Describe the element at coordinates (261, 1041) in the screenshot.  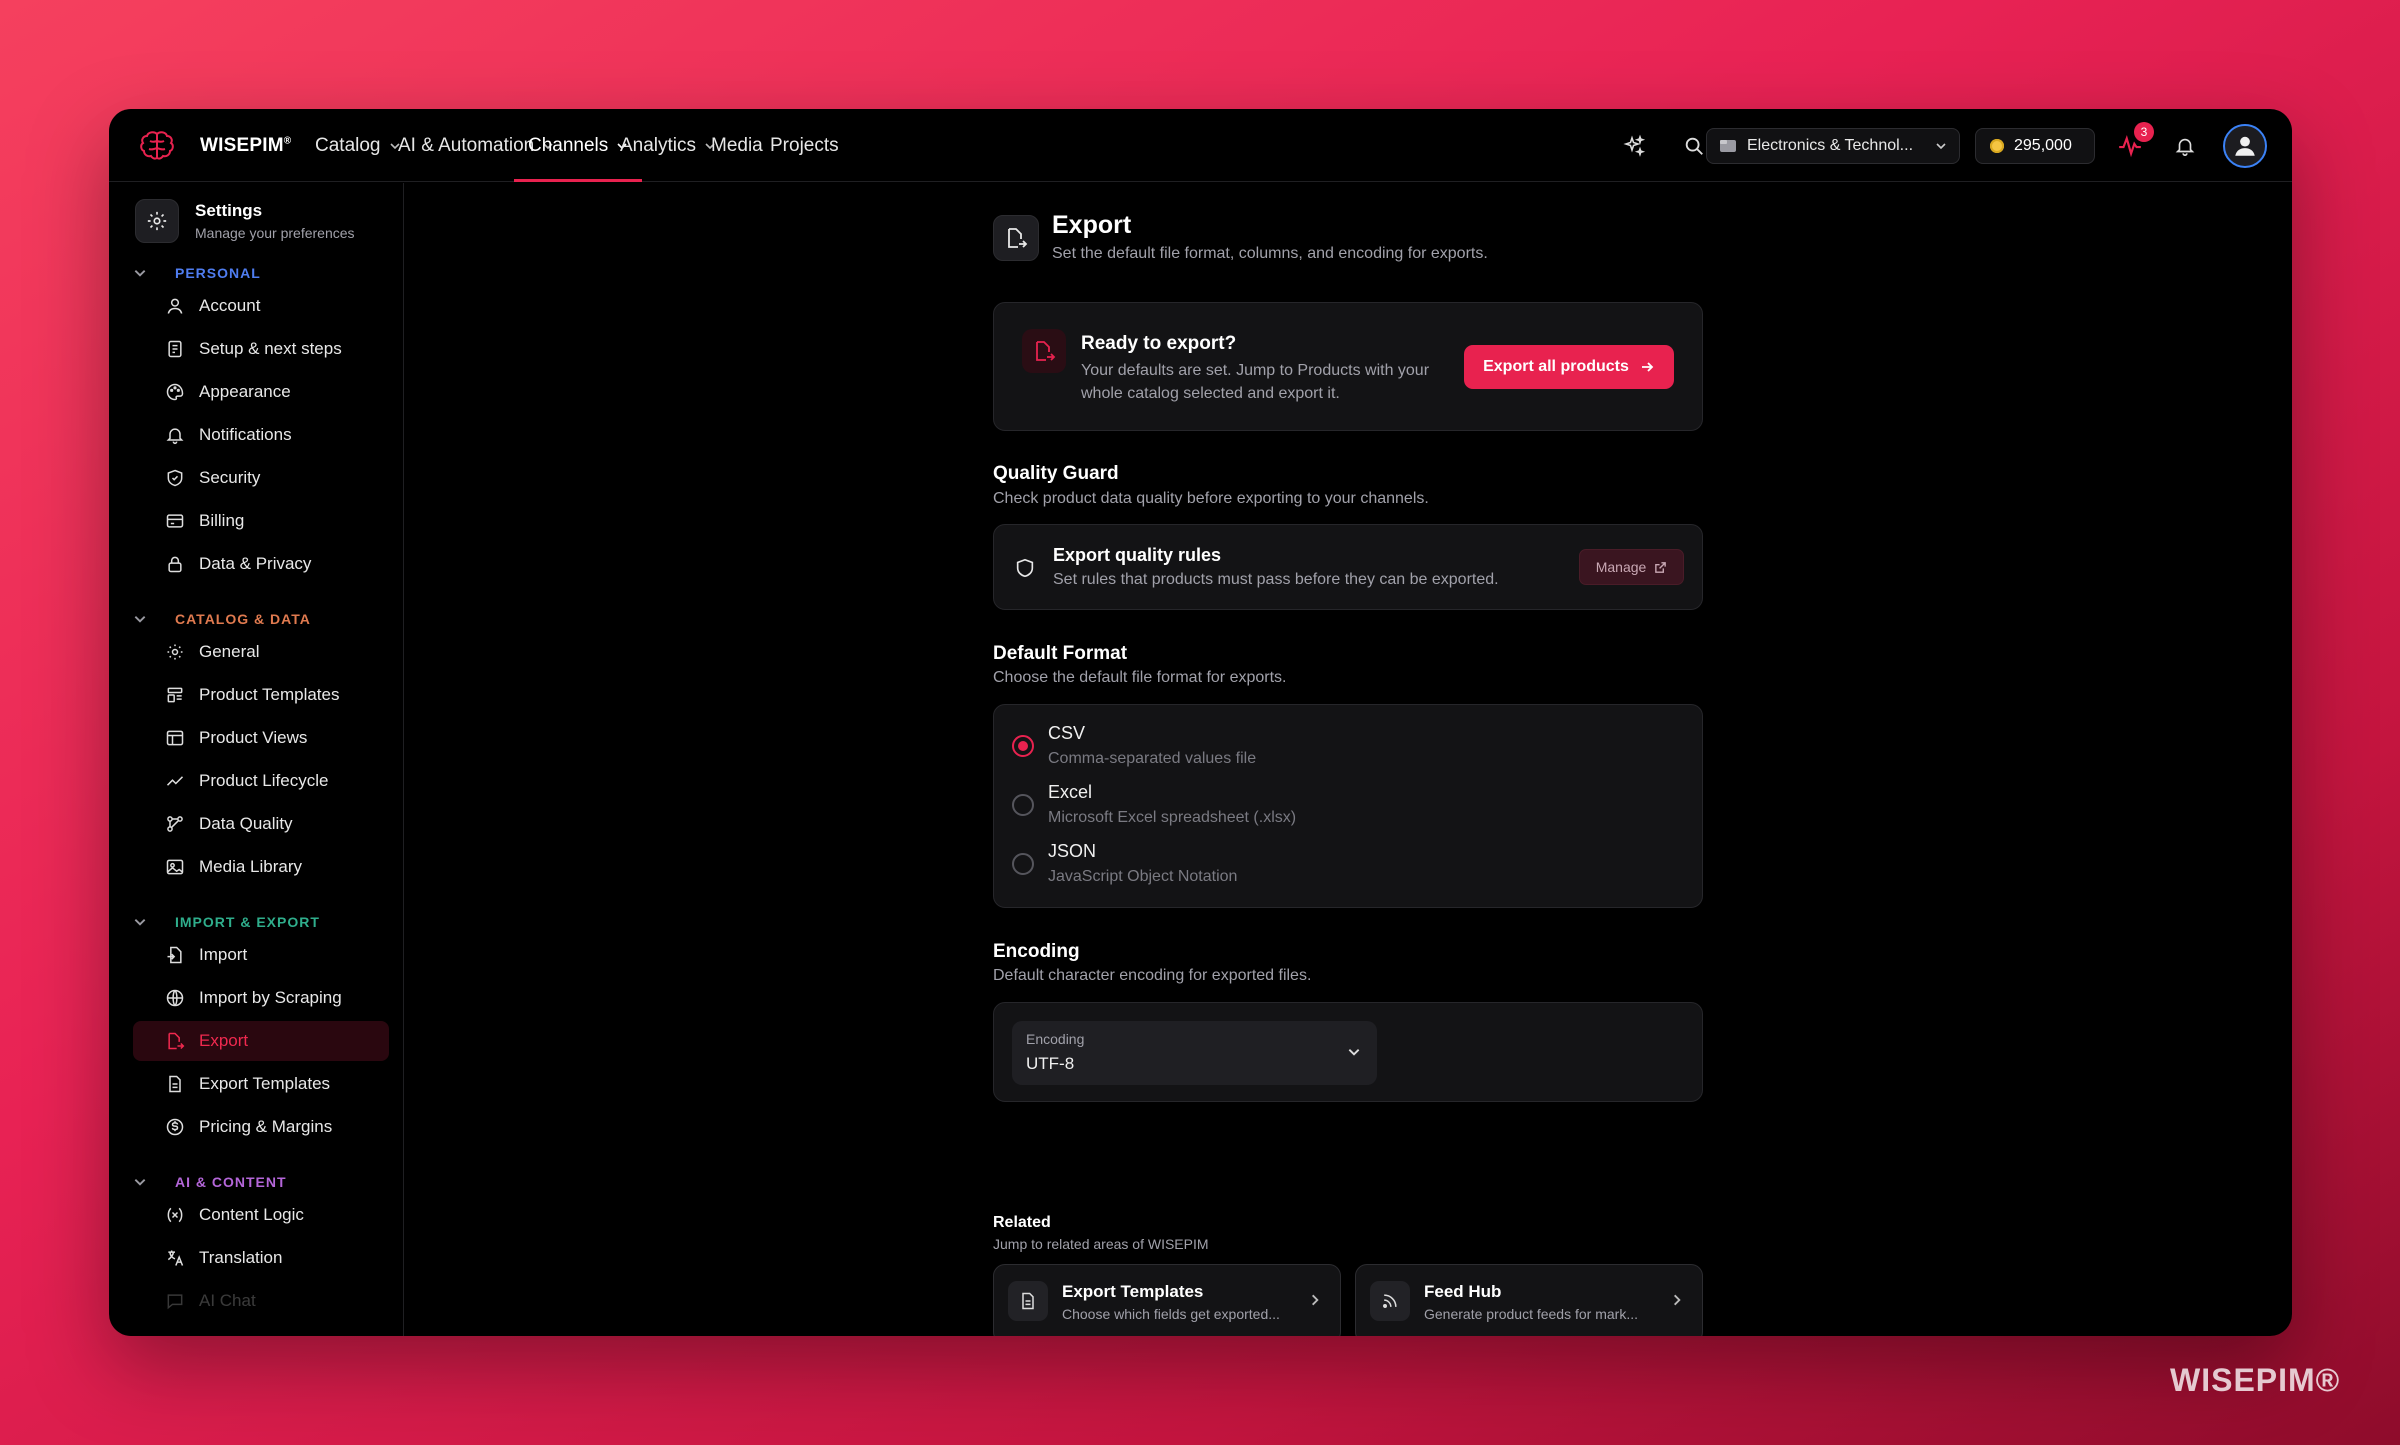
I see `sidebar-item-export: Export` at that location.